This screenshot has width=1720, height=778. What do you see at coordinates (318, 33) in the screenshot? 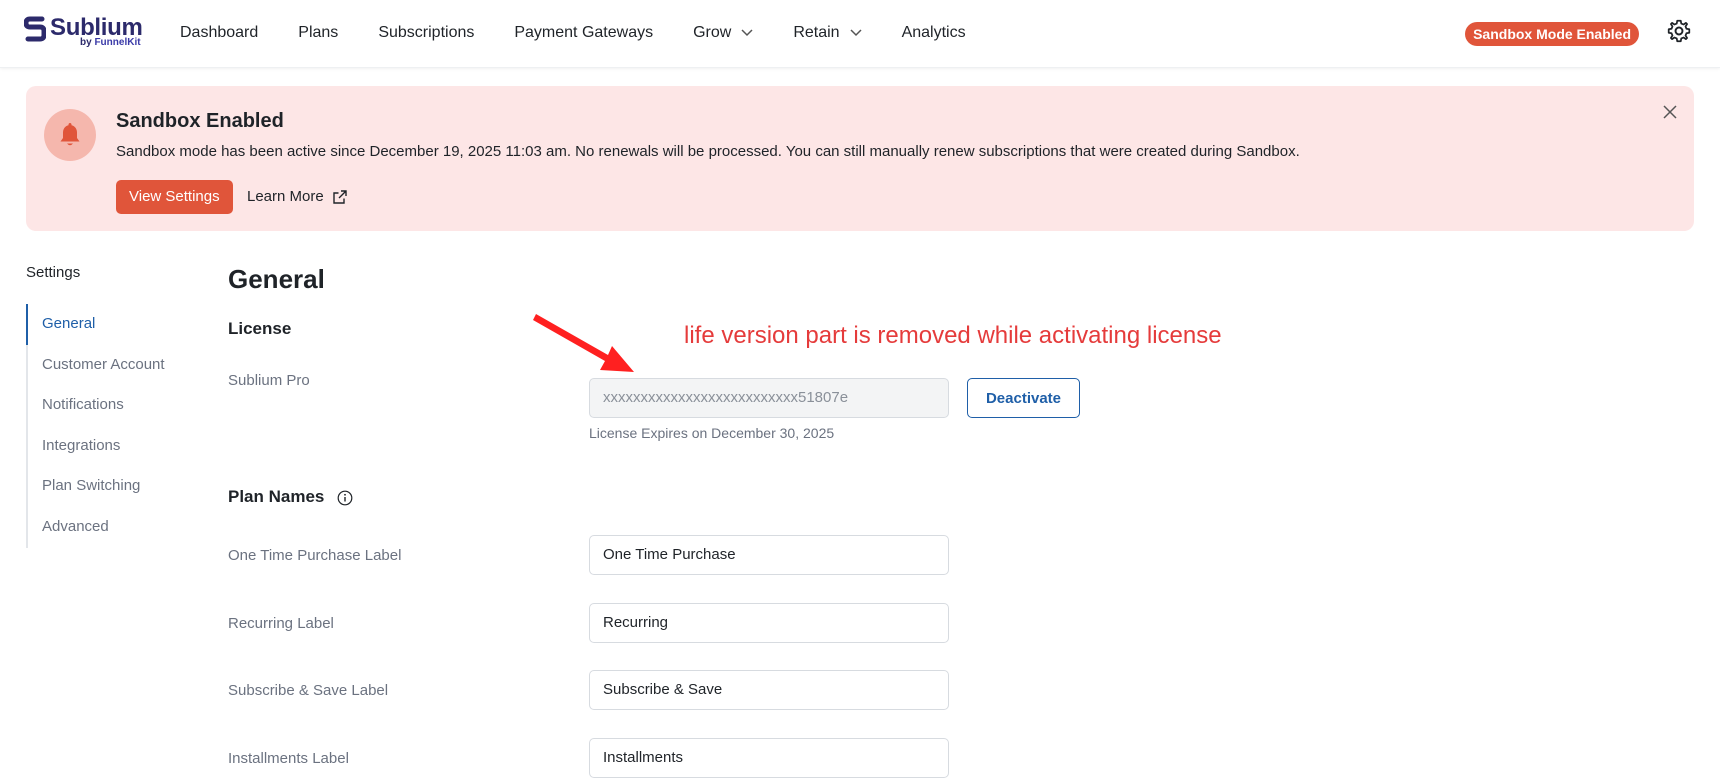
I see `nav-plans: Plans` at bounding box center [318, 33].